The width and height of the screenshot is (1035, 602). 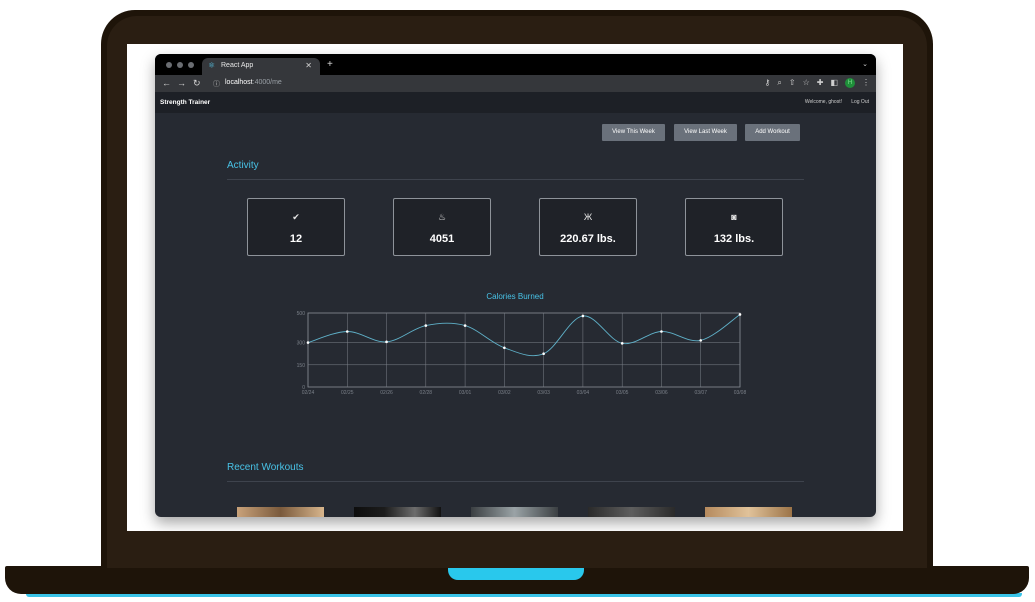 What do you see at coordinates (516, 573) in the screenshot?
I see `laptop-notch` at bounding box center [516, 573].